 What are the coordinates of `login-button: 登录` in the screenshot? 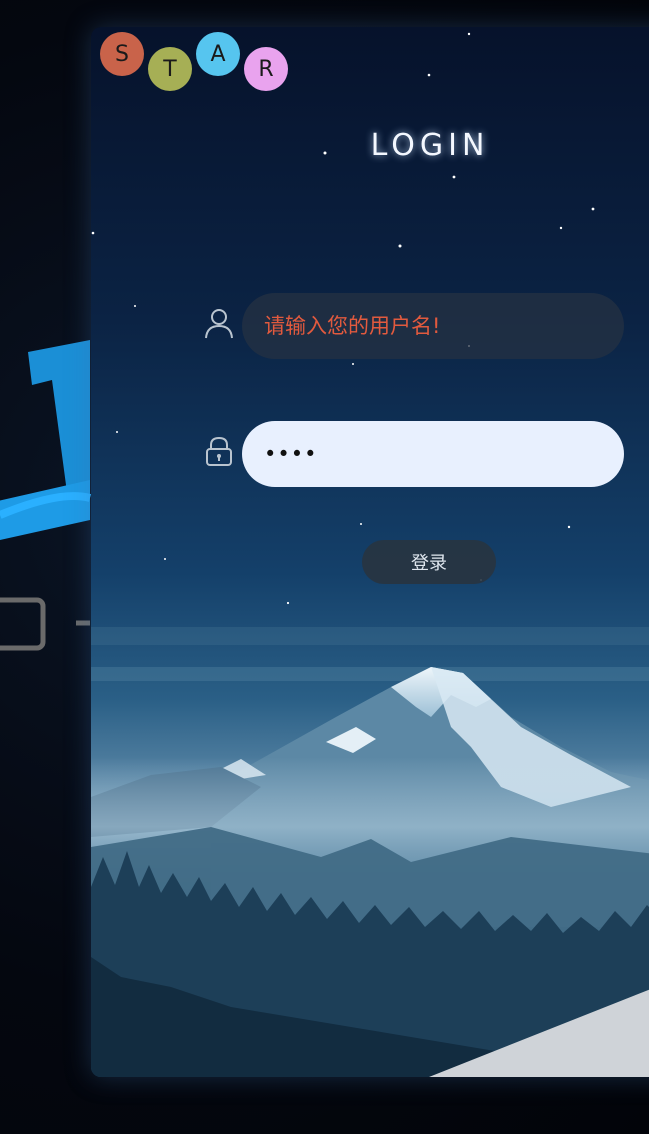 It's located at (429, 562).